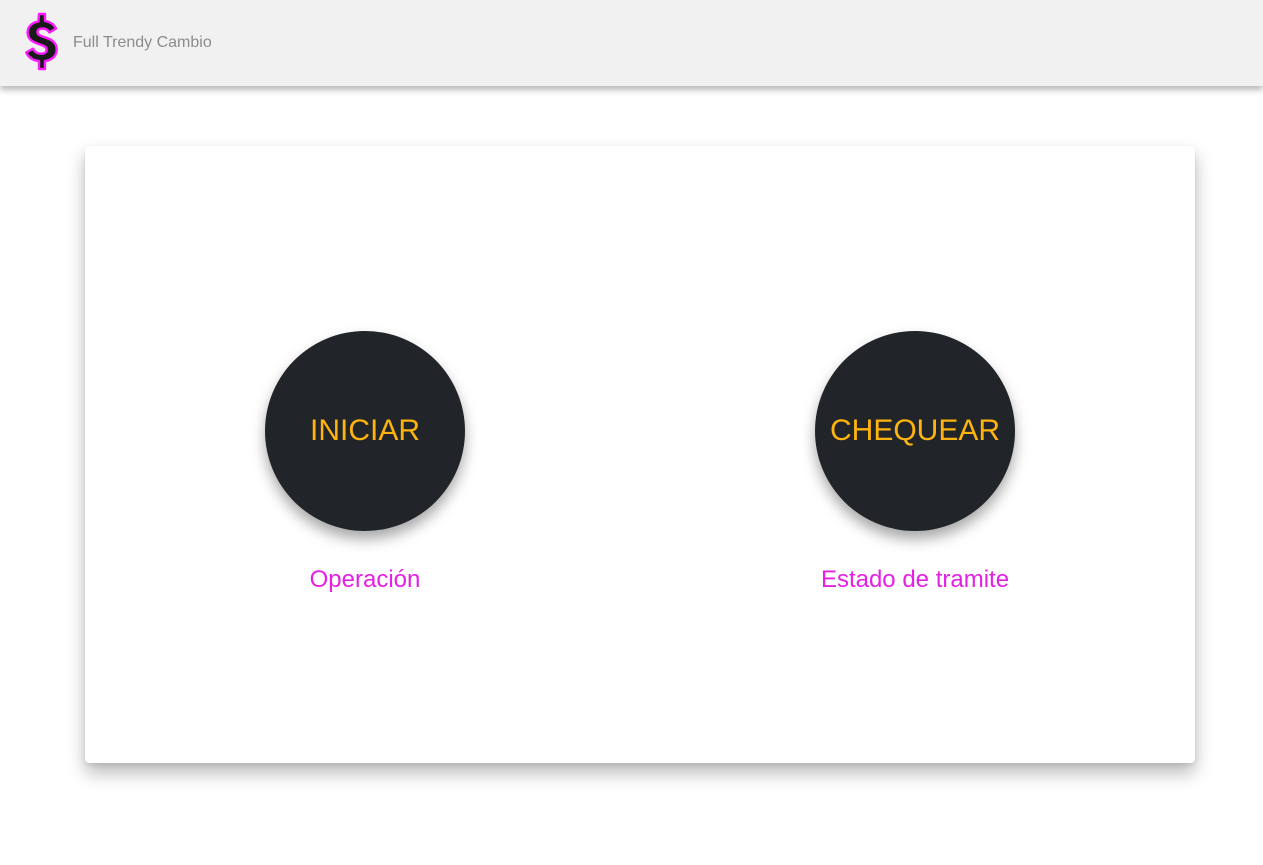 The width and height of the screenshot is (1263, 865). What do you see at coordinates (365, 579) in the screenshot?
I see `iniciar-caption: Operación` at bounding box center [365, 579].